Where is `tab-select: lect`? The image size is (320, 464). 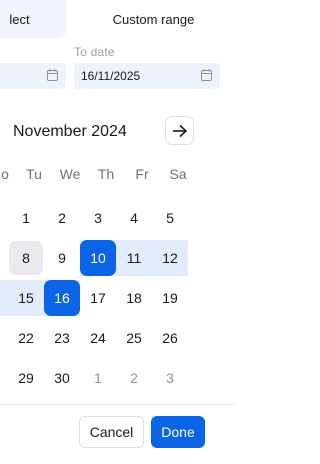 tab-select: lect is located at coordinates (33, 19).